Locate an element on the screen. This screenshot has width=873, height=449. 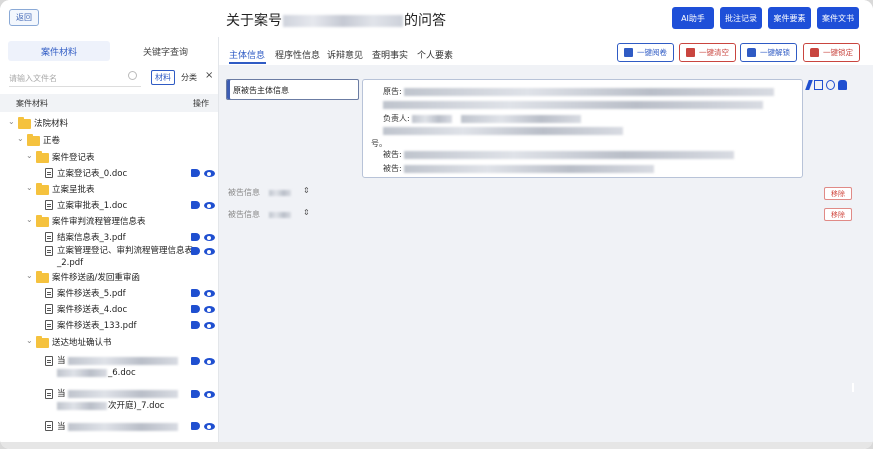
edit-icon is located at coordinates (809, 85).